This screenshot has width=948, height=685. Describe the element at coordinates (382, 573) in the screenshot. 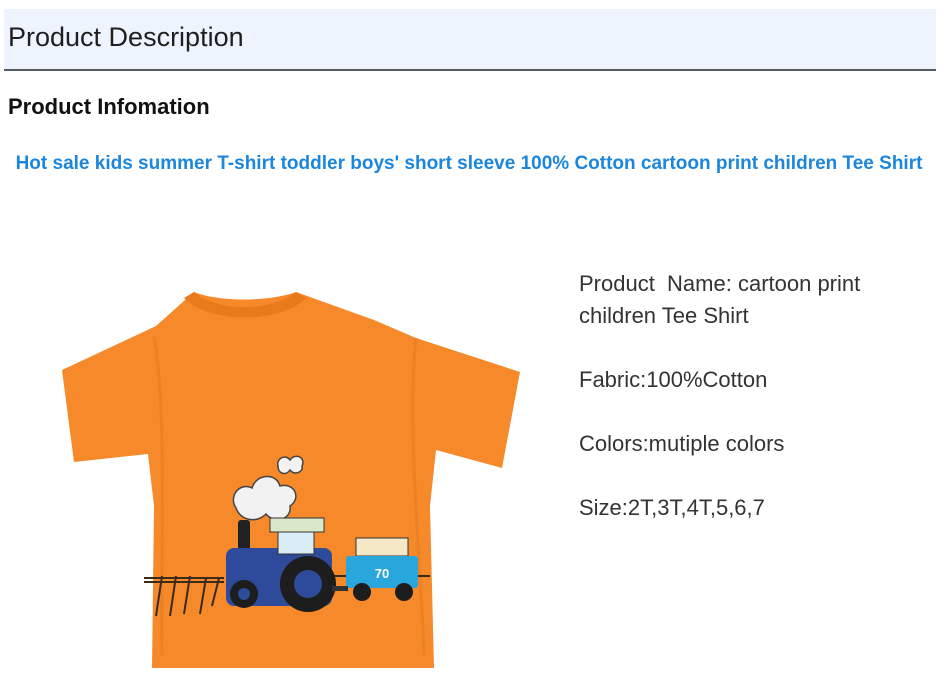

I see `wagon-badge: 70` at that location.